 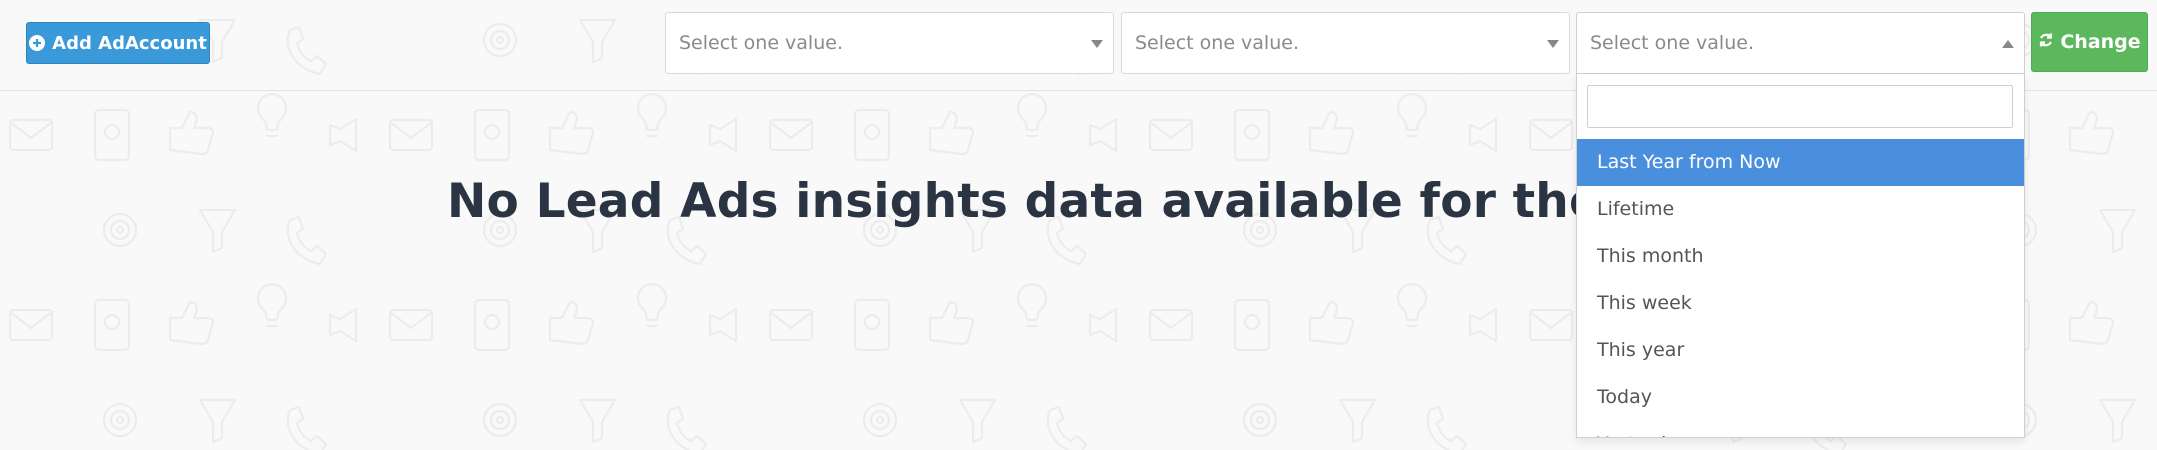 I want to click on refresh-icon, so click(x=2046, y=42).